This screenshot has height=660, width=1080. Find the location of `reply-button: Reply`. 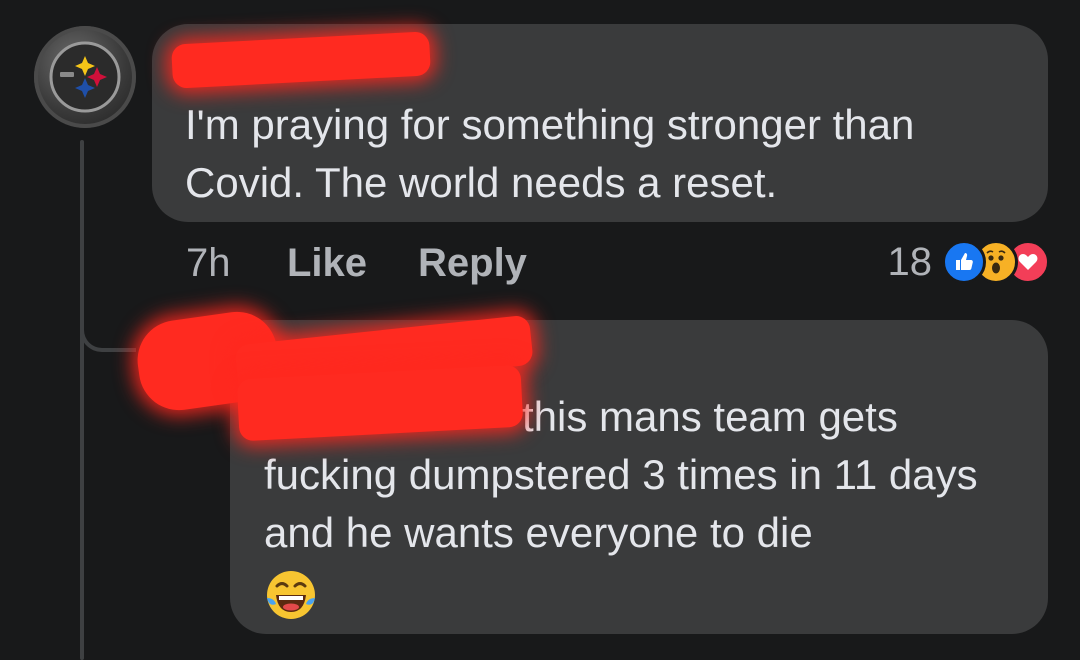

reply-button: Reply is located at coordinates (472, 263).